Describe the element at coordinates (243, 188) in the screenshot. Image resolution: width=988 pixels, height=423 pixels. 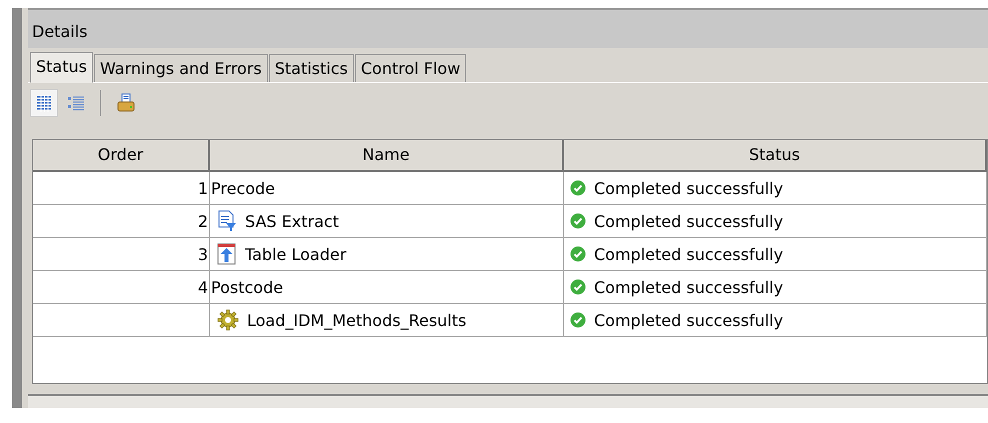
I see `task-name: Precode` at that location.